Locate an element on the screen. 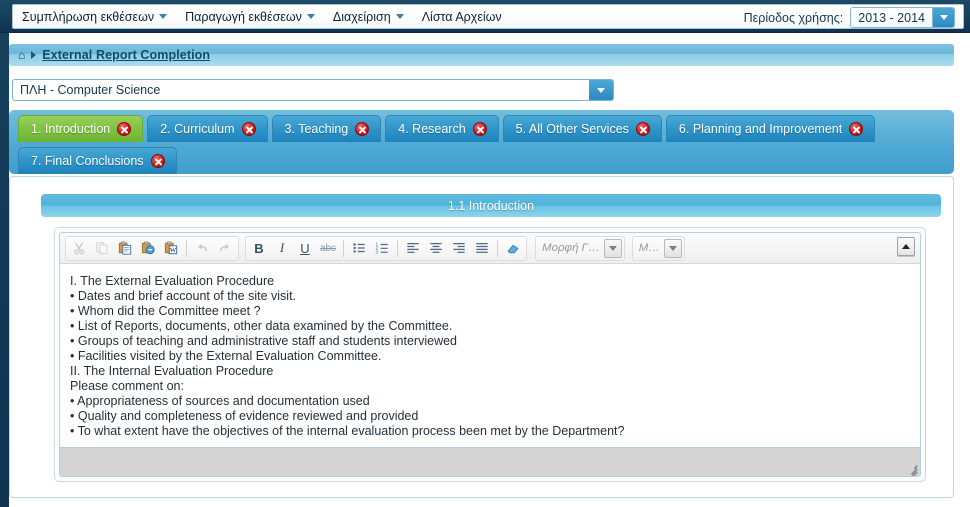 The image size is (970, 507). svg-text: 3 is located at coordinates (376, 252).